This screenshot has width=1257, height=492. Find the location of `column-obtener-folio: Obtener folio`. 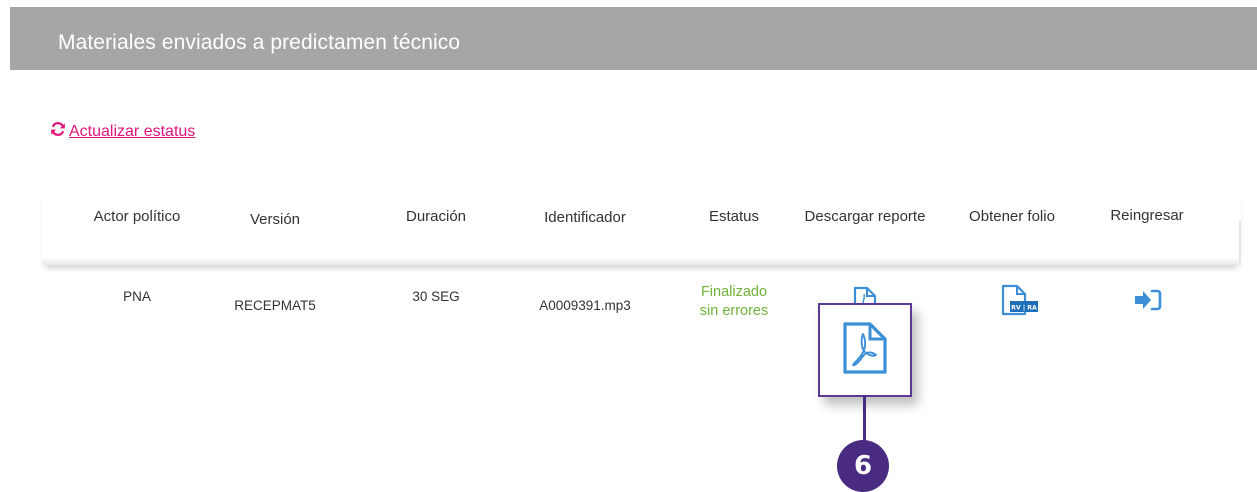

column-obtener-folio: Obtener folio is located at coordinates (1012, 216).